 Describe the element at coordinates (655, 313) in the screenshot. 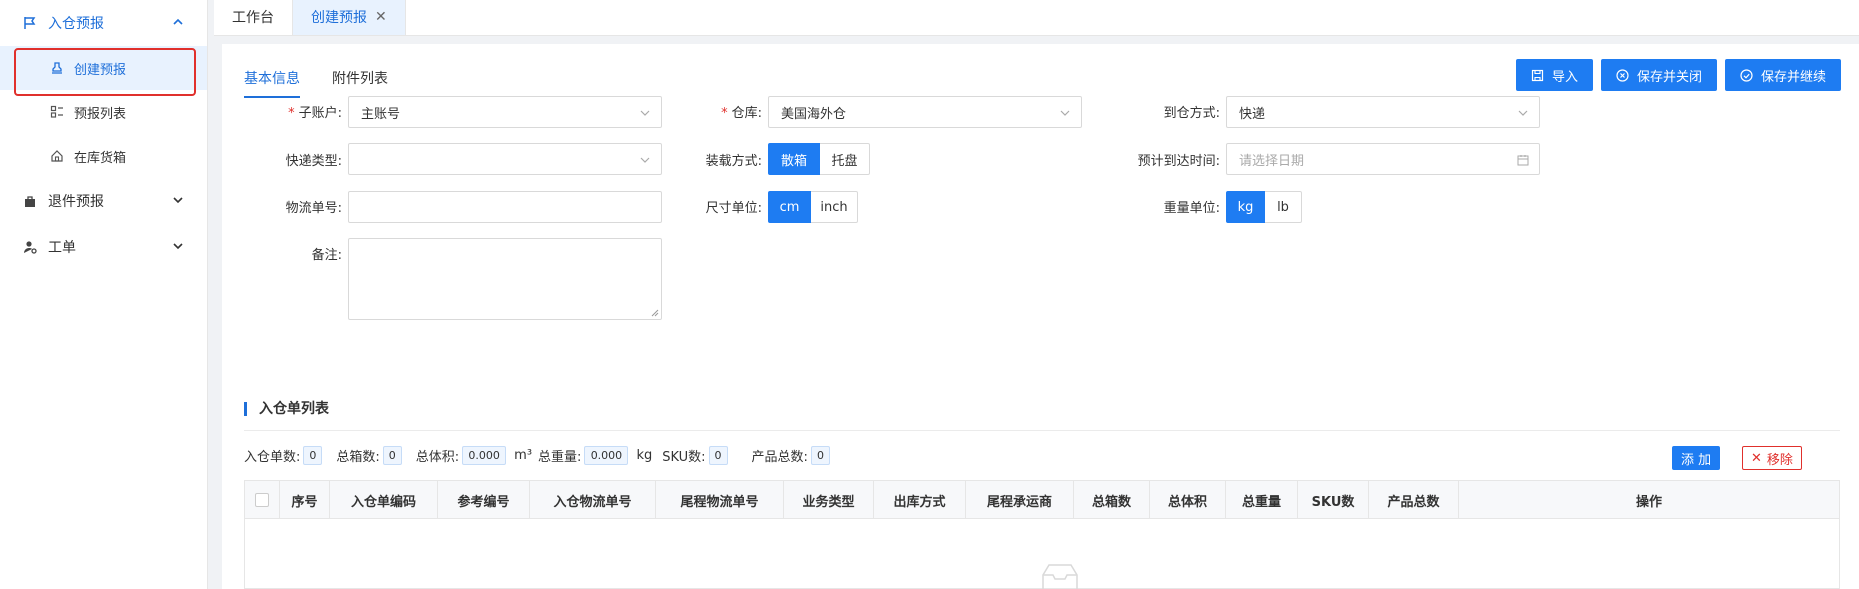

I see `resize-handle-icon` at that location.